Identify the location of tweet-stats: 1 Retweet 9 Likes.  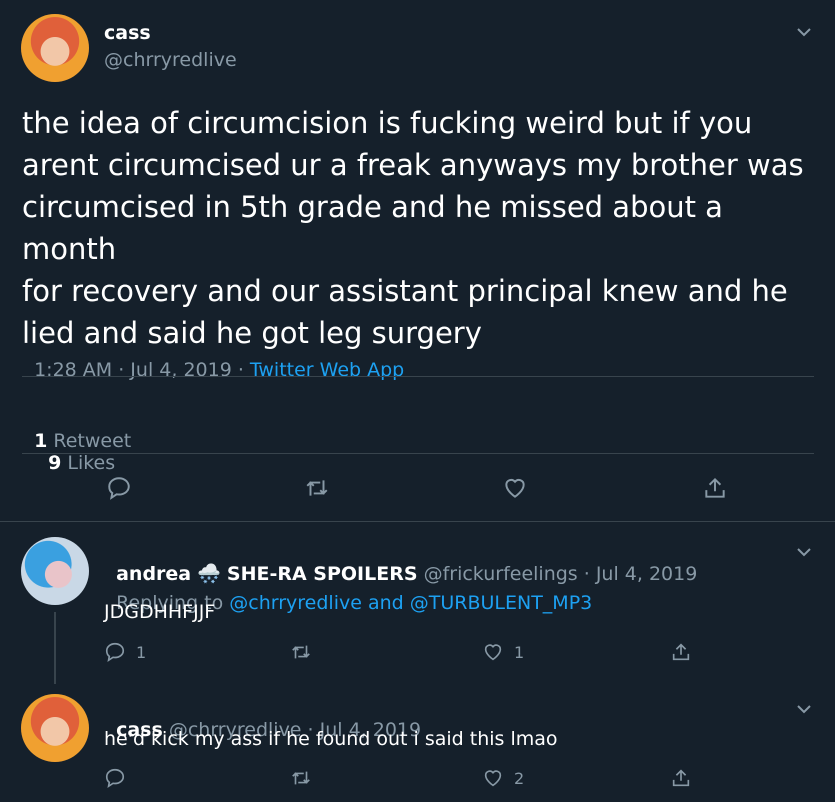
(76, 441).